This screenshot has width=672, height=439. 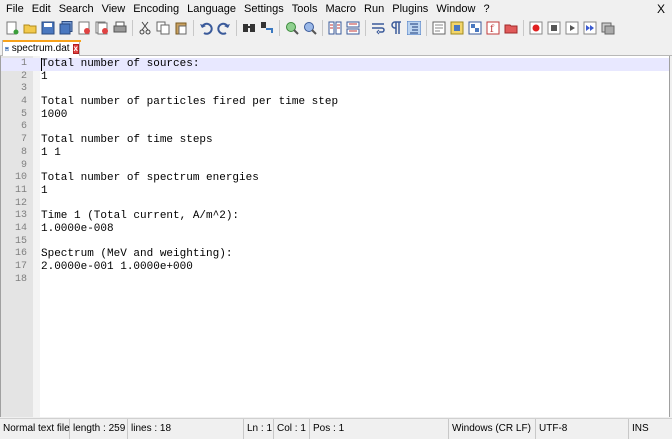 I want to click on save-all-icon, so click(x=66, y=28).